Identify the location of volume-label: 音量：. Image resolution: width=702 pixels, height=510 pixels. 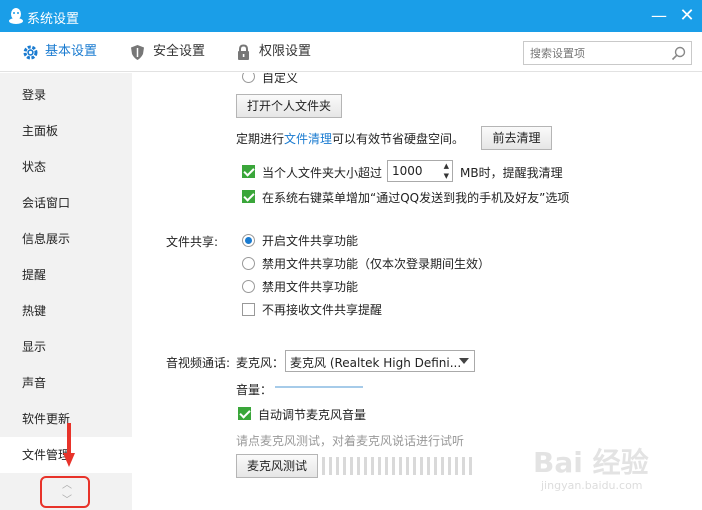
(254, 390).